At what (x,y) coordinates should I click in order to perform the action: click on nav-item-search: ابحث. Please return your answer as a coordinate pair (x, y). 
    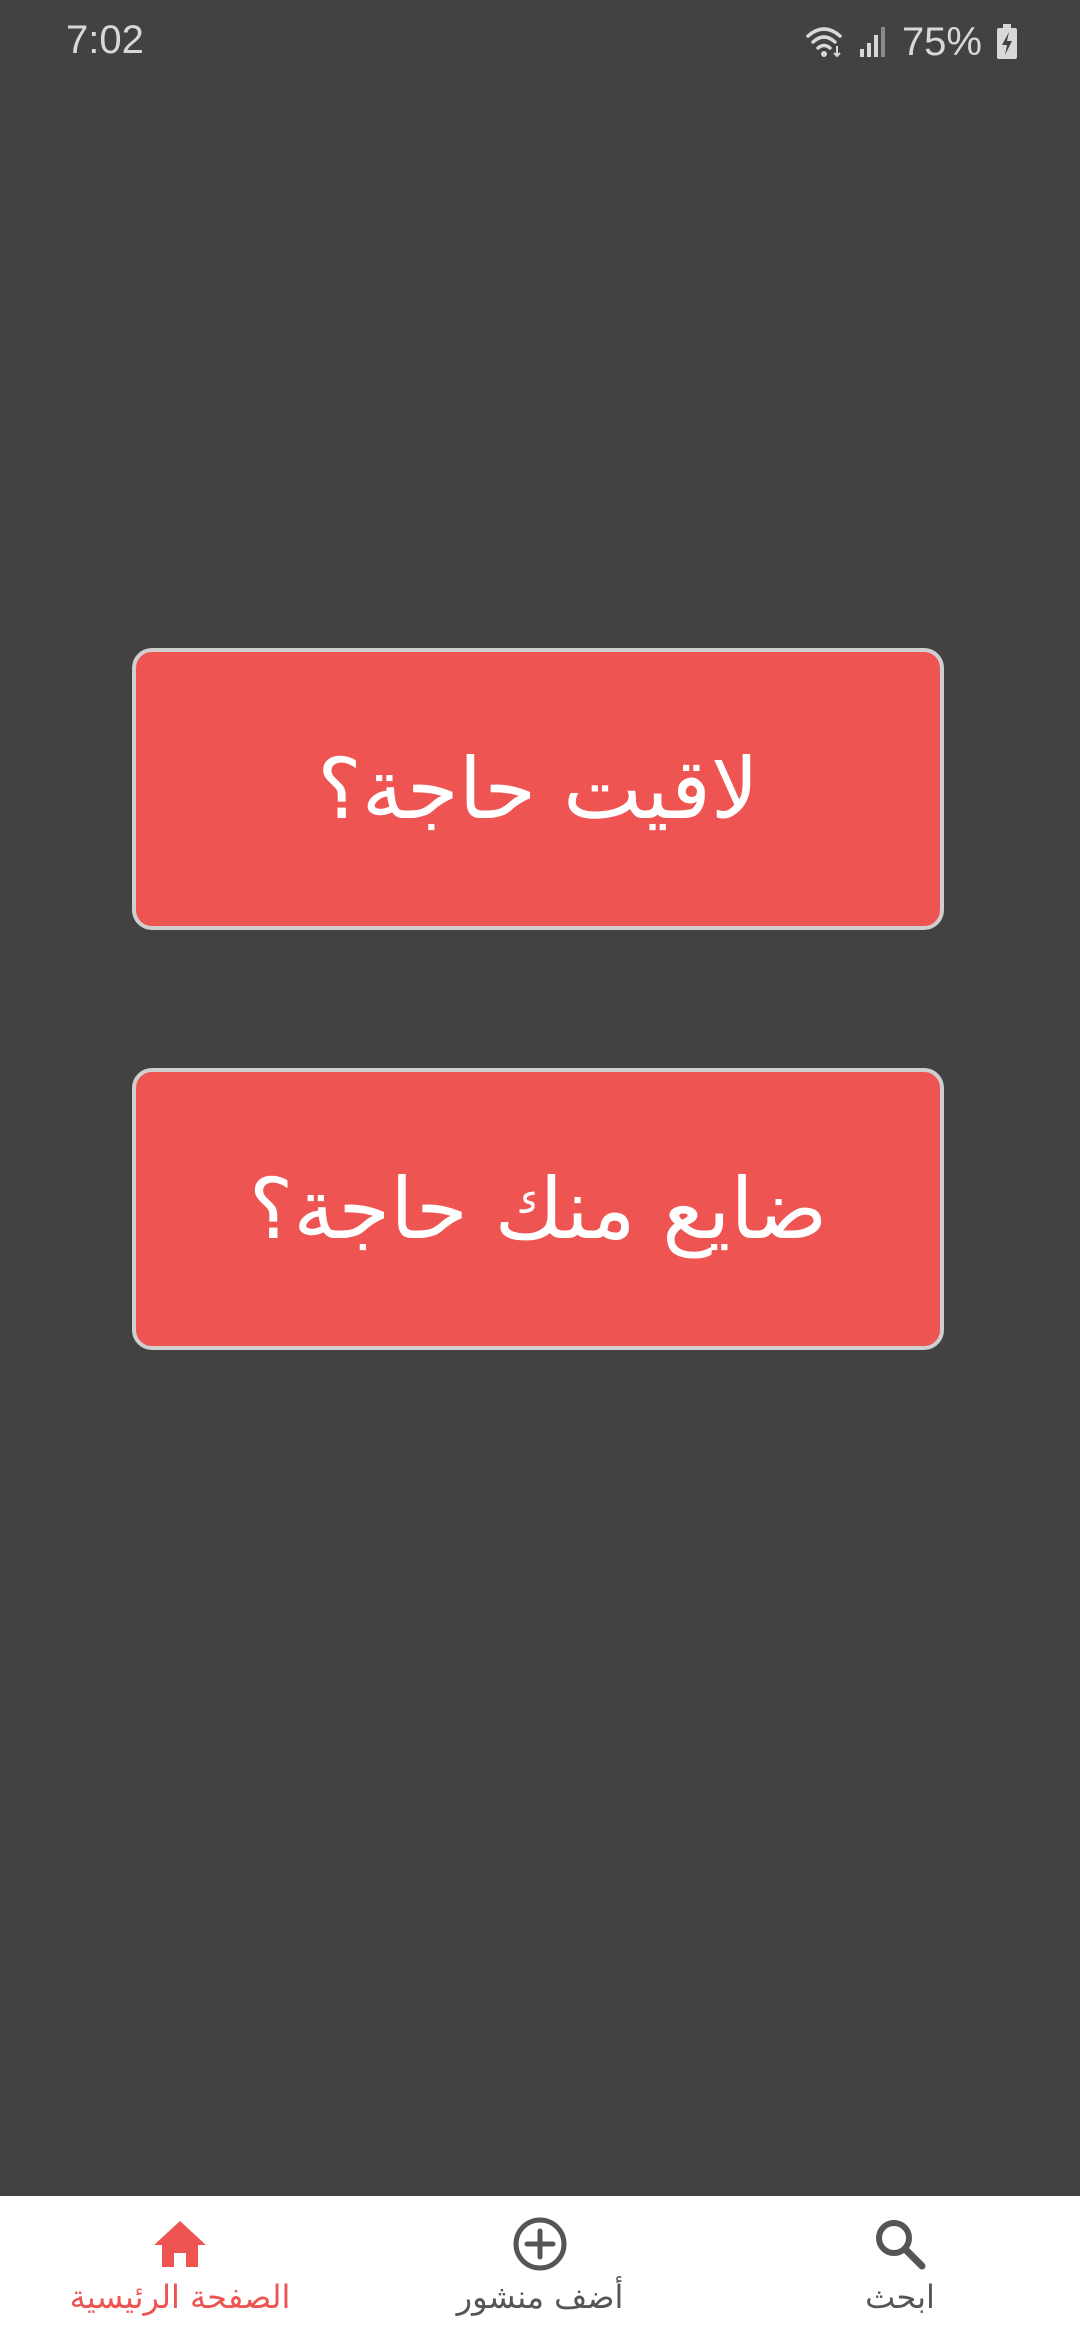
    Looking at the image, I should click on (900, 2268).